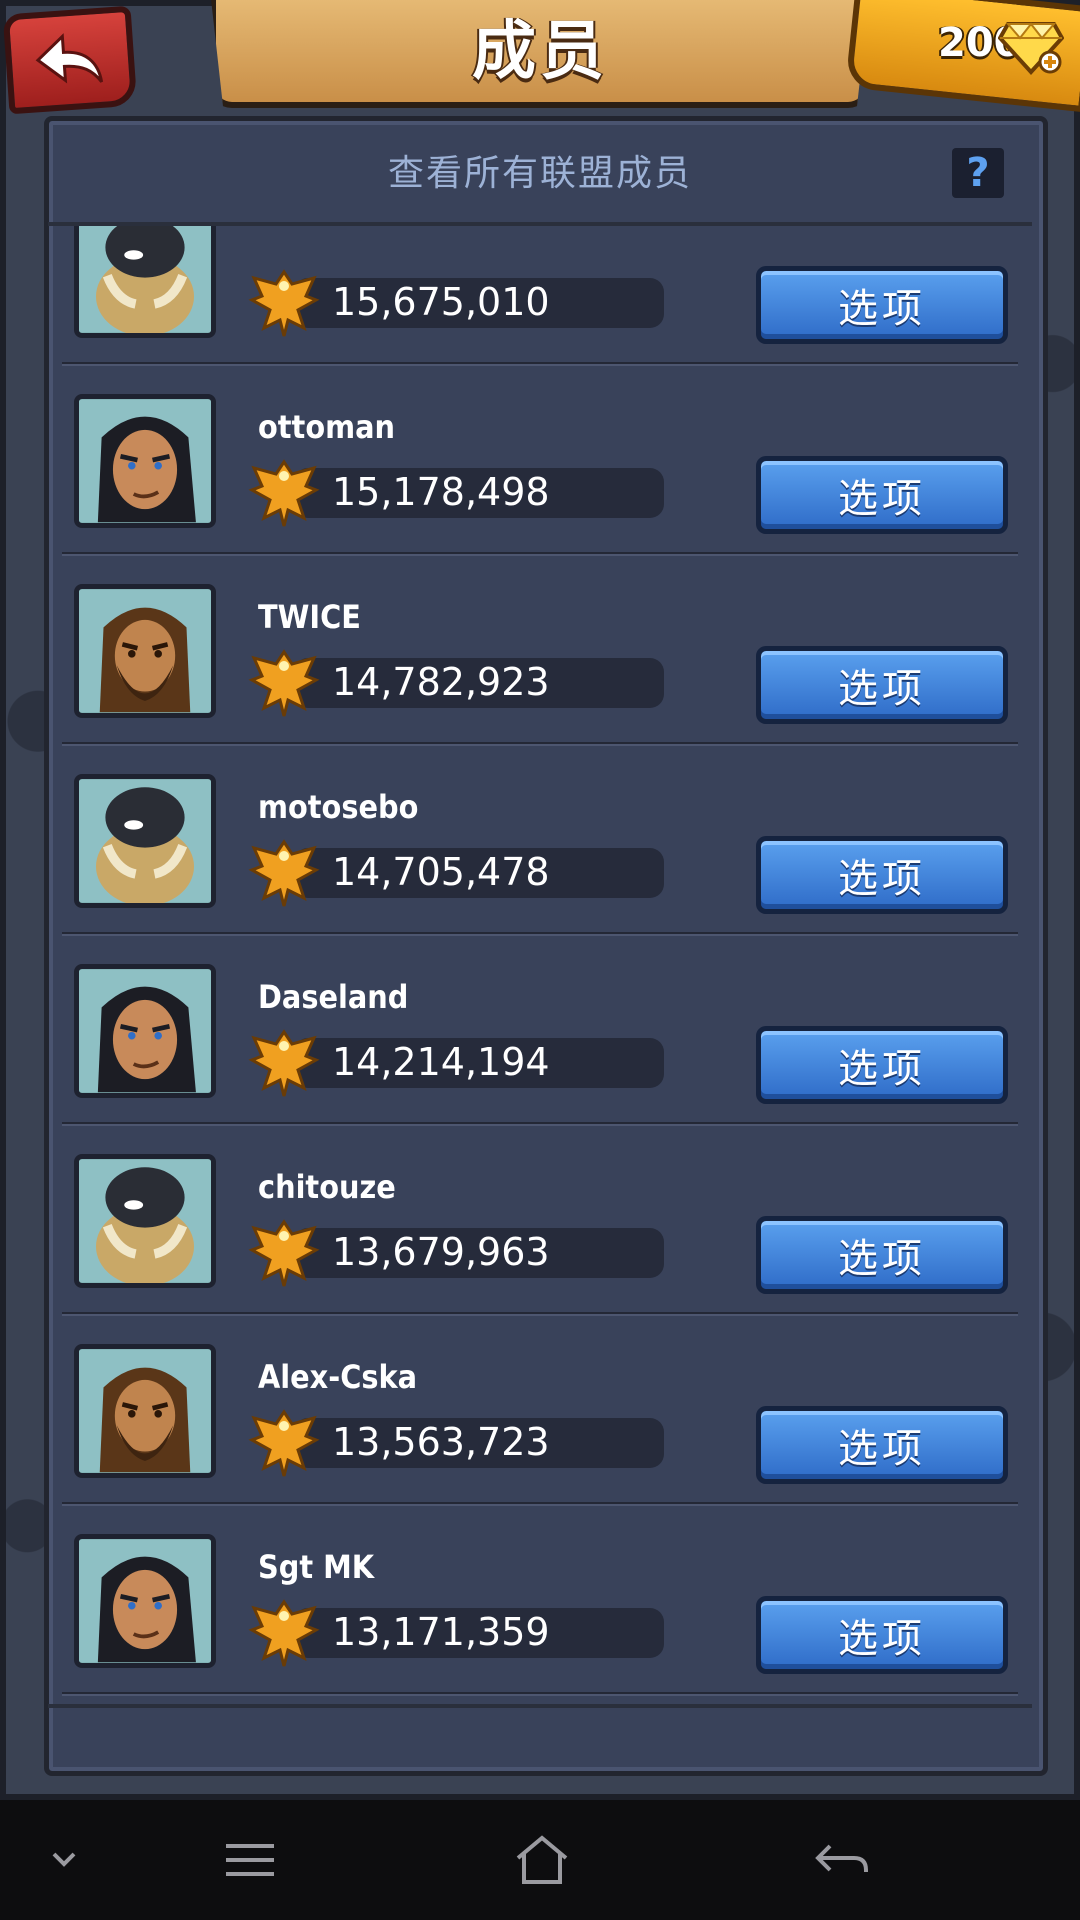 This screenshot has width=1080, height=1920. I want to click on member-name: ottoman, so click(327, 427).